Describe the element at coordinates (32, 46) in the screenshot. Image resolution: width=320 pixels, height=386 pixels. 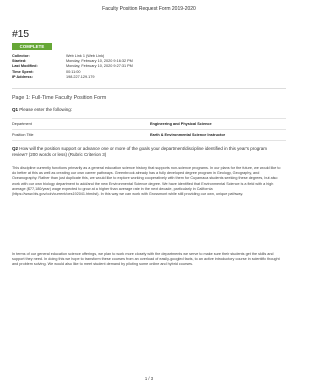
I see `status-badge: COMPLETE` at that location.